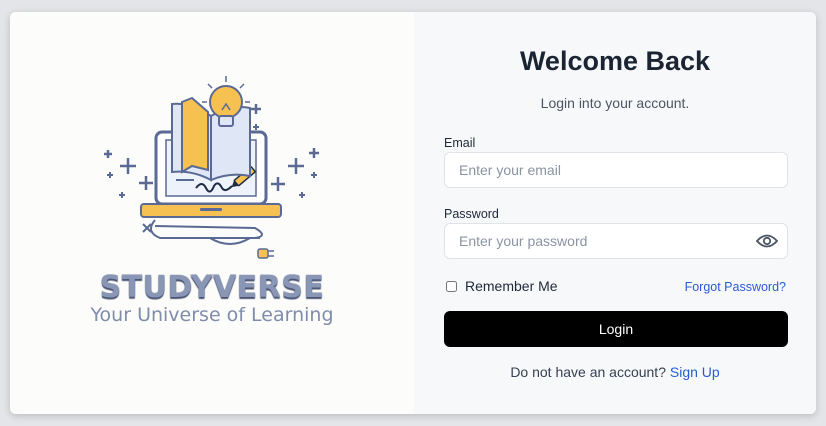  I want to click on remember-me-checkbox, so click(451, 286).